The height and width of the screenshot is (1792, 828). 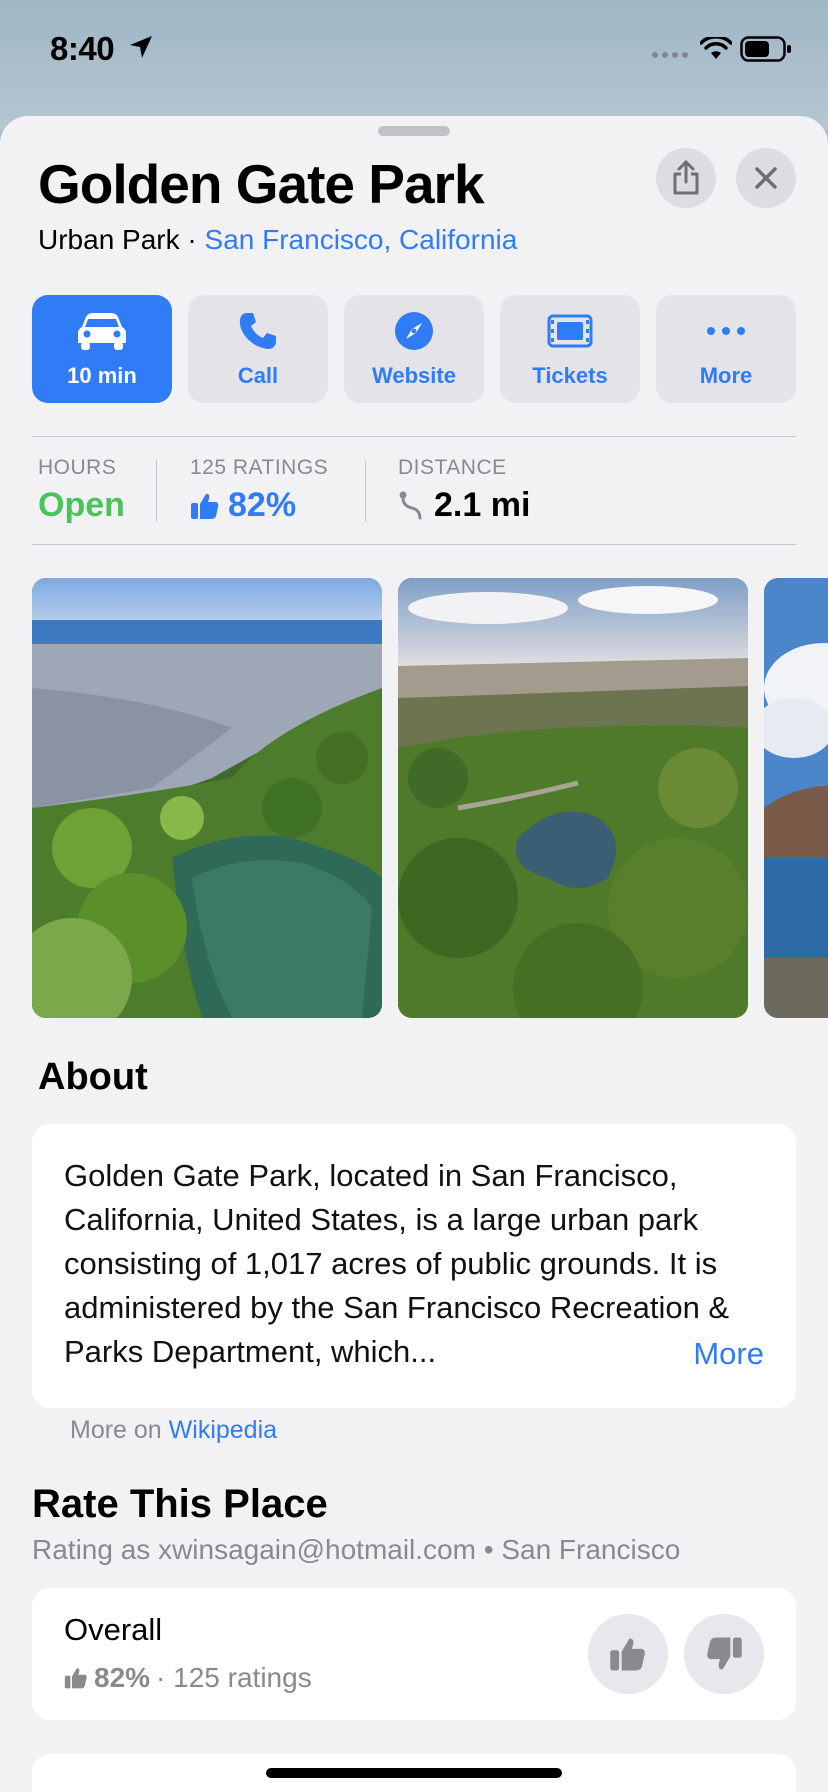 I want to click on share-button, so click(x=686, y=178).